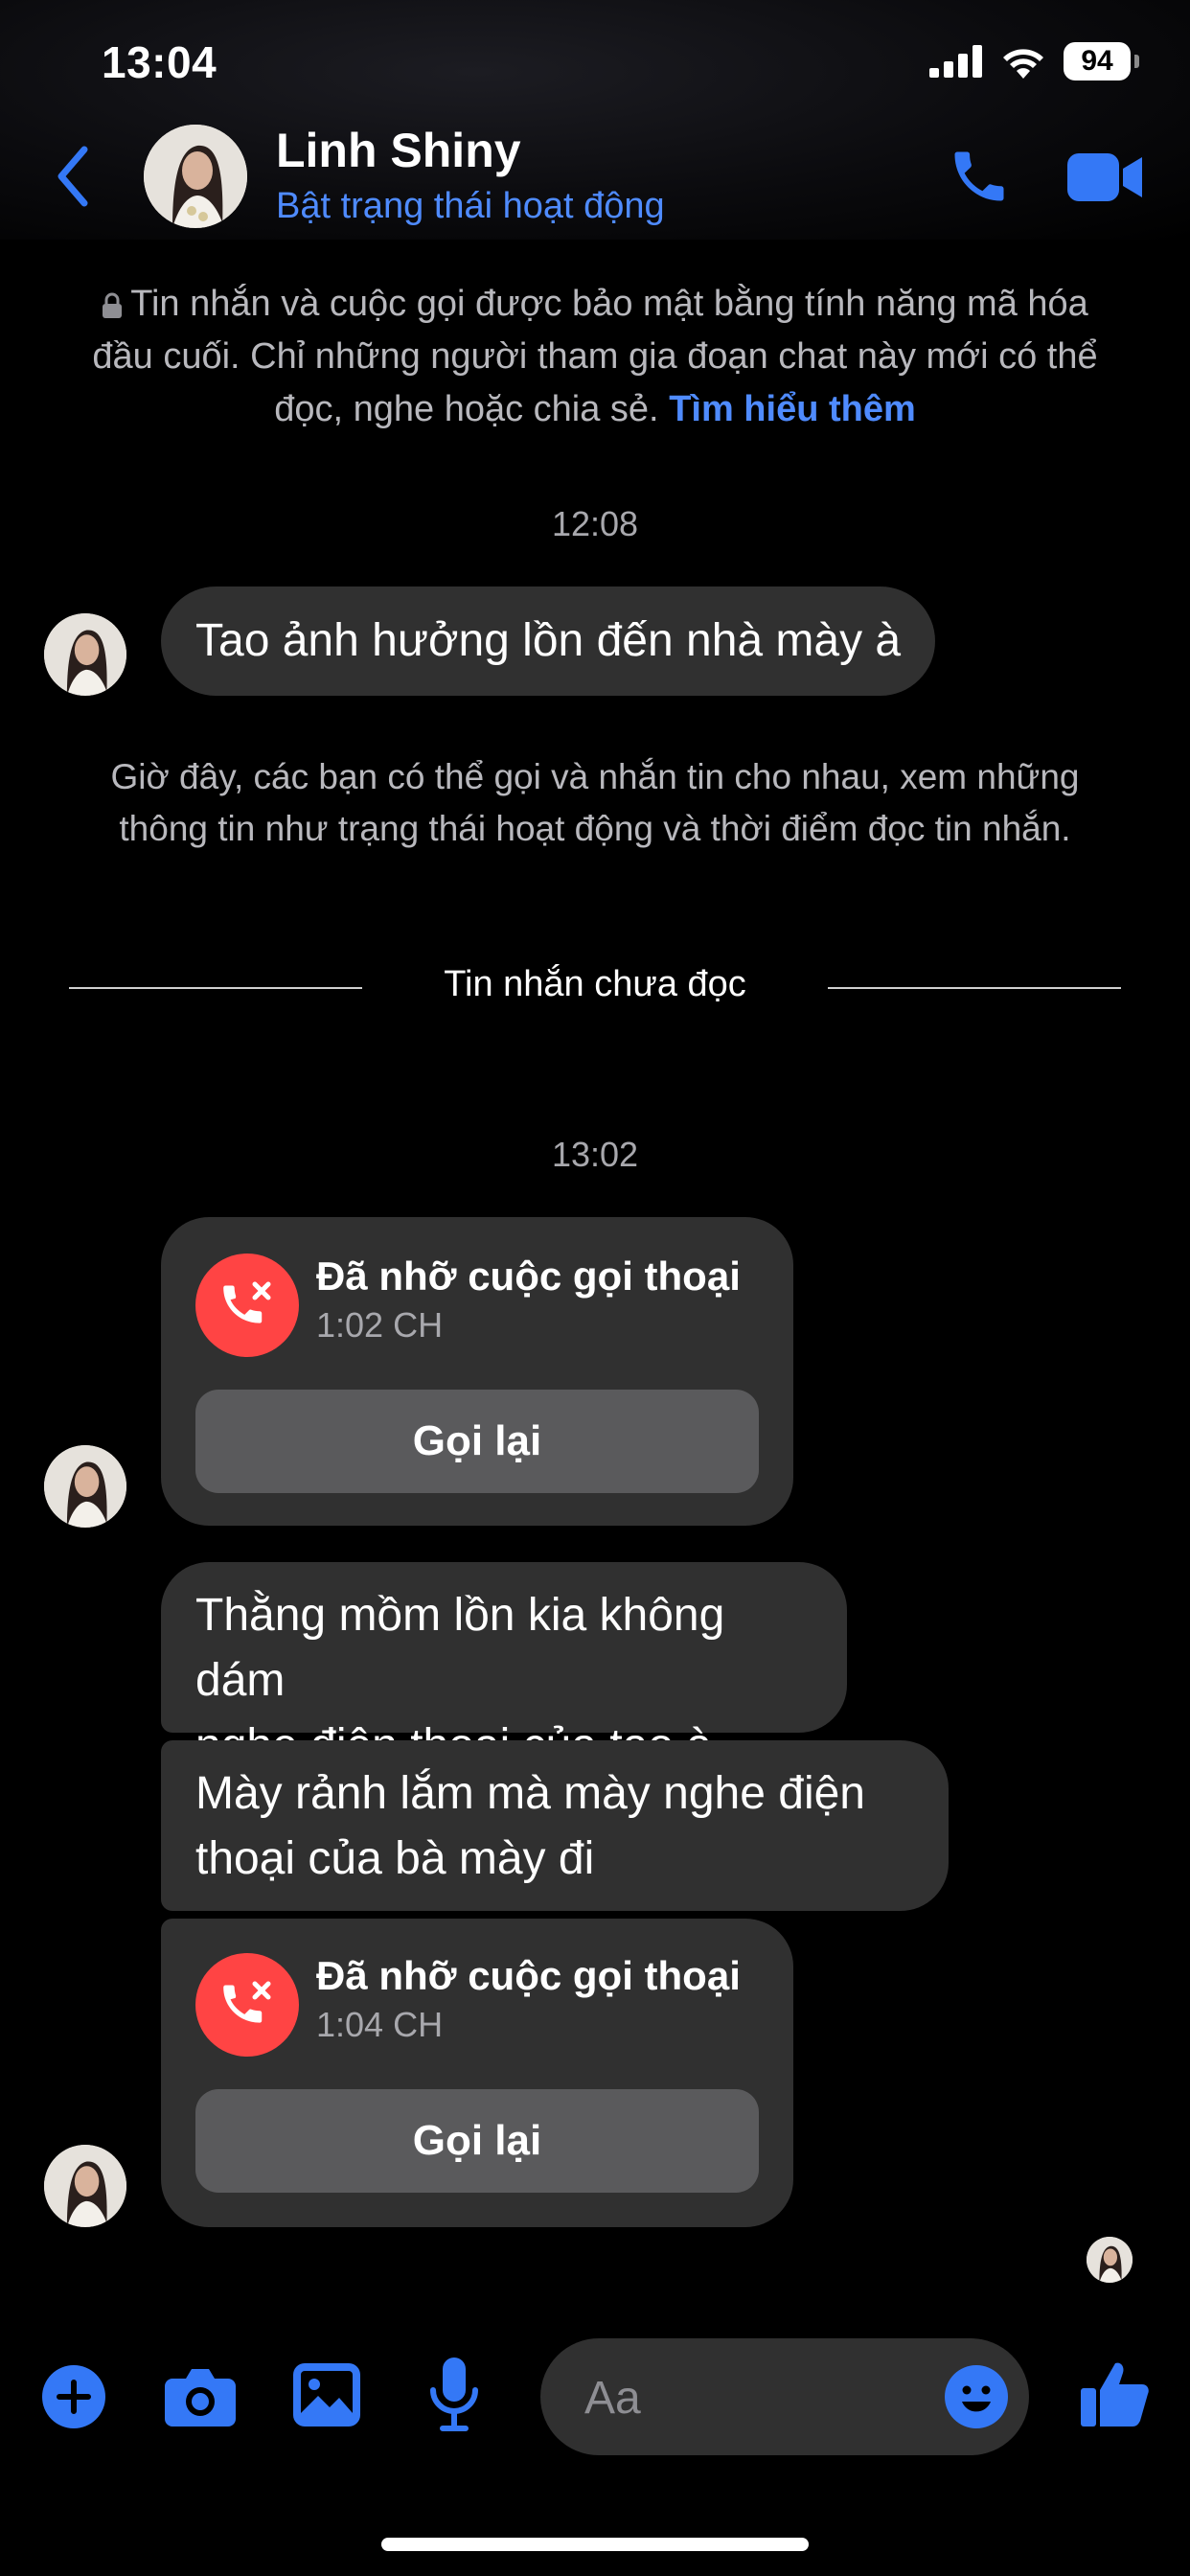 The image size is (1190, 2576). I want to click on message-timestamp: 12:08, so click(595, 523).